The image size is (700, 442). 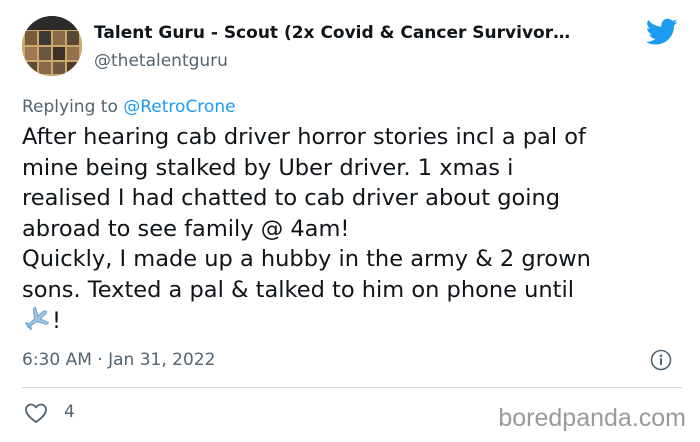 I want to click on avatar, so click(x=52, y=46).